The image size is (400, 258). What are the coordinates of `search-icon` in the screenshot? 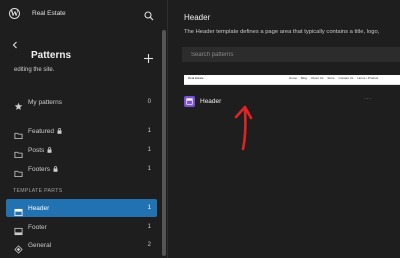 It's located at (149, 14).